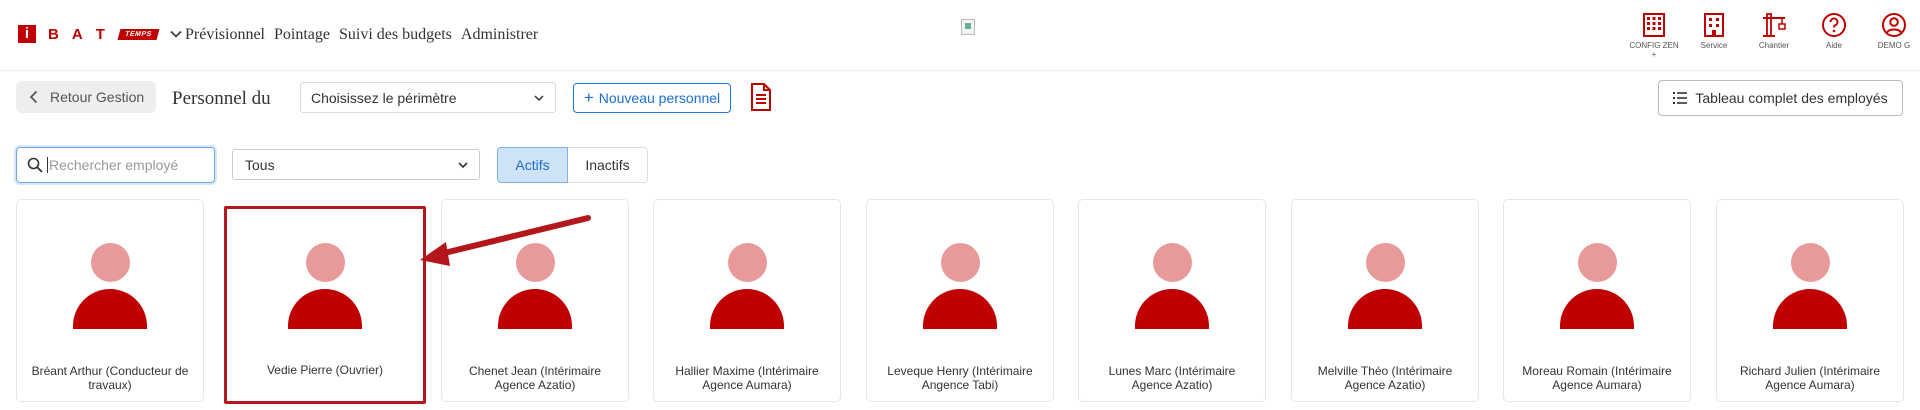 This screenshot has width=1920, height=410. I want to click on employee-card: Melville Théo (Intérimaire Agence Azatio), so click(1385, 300).